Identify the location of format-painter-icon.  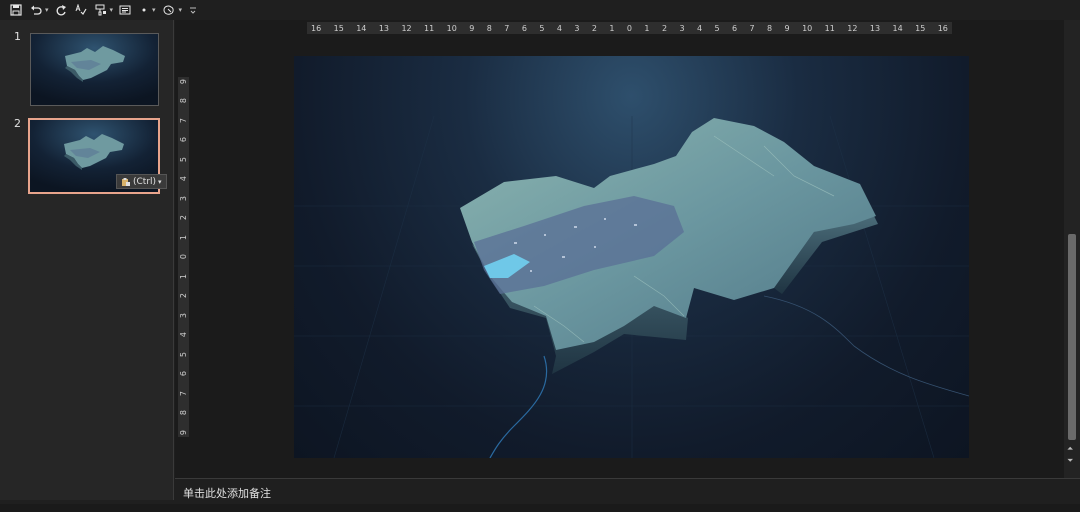
(101, 10).